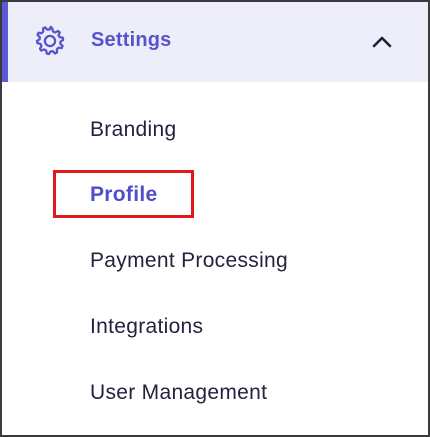  What do you see at coordinates (123, 194) in the screenshot?
I see `highlight-box` at bounding box center [123, 194].